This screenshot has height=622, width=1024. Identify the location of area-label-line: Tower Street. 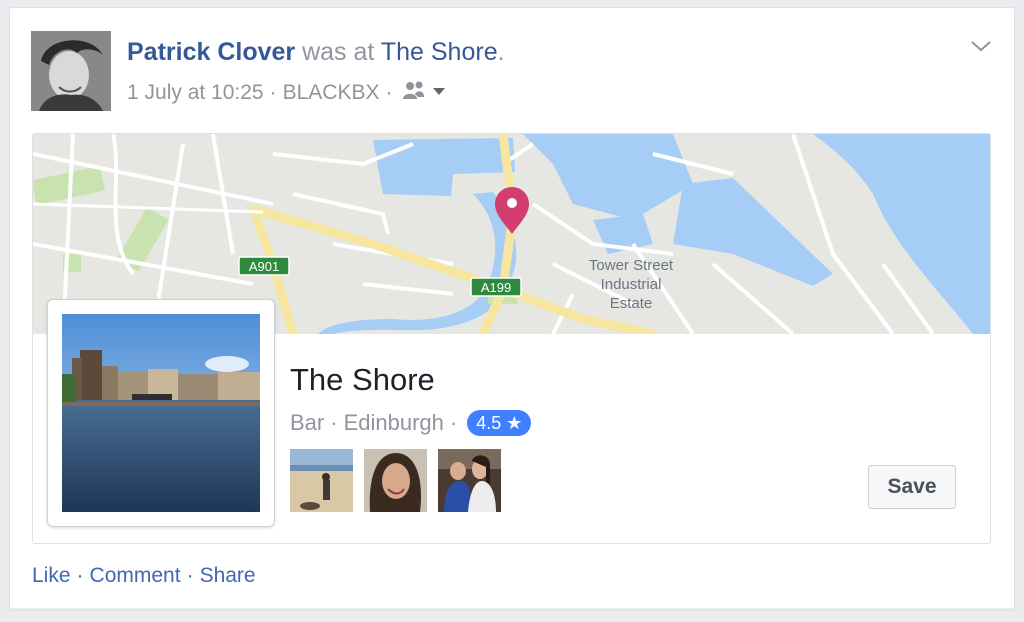
(631, 265).